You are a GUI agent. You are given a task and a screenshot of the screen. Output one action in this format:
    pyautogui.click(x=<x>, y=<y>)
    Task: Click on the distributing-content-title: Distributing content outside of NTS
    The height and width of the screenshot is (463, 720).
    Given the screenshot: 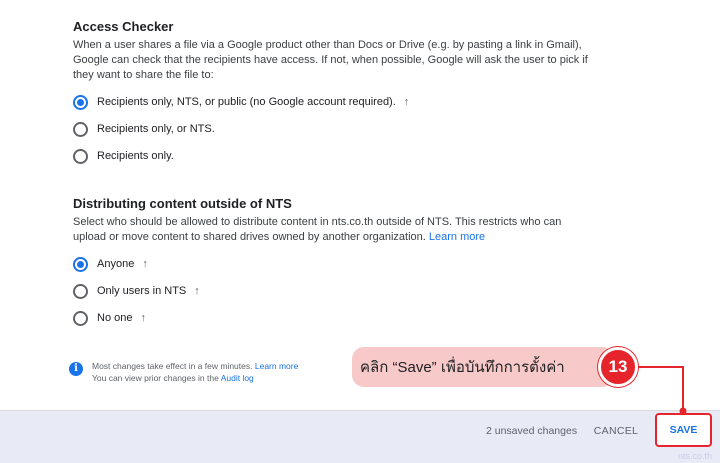 What is the action you would take?
    pyautogui.click(x=182, y=203)
    